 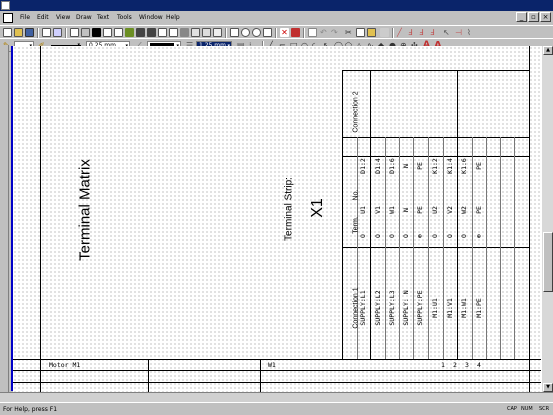 I want to click on close-button: ×, so click(x=545, y=17).